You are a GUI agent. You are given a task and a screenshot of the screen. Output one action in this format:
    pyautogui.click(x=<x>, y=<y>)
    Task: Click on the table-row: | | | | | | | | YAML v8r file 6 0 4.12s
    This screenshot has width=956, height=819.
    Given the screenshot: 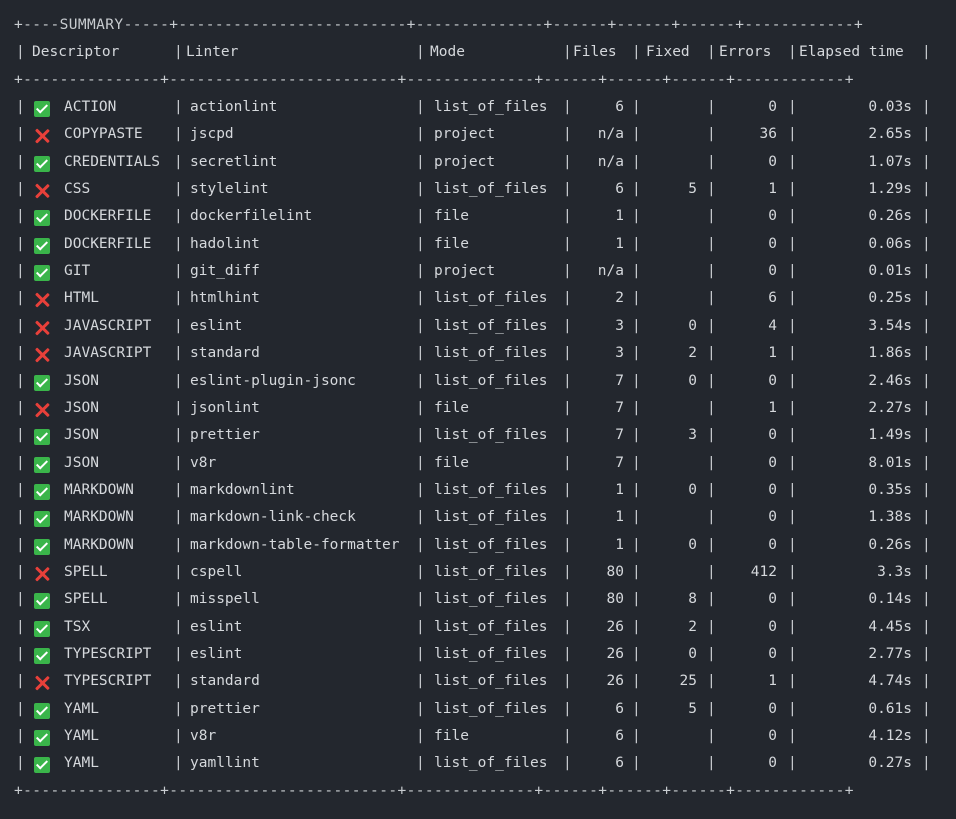 What is the action you would take?
    pyautogui.click(x=478, y=741)
    